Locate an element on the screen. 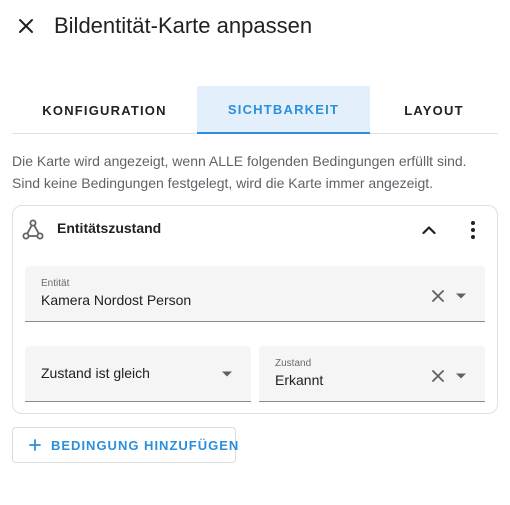 This screenshot has height=505, width=510. state-dropdown-icon is located at coordinates (461, 376).